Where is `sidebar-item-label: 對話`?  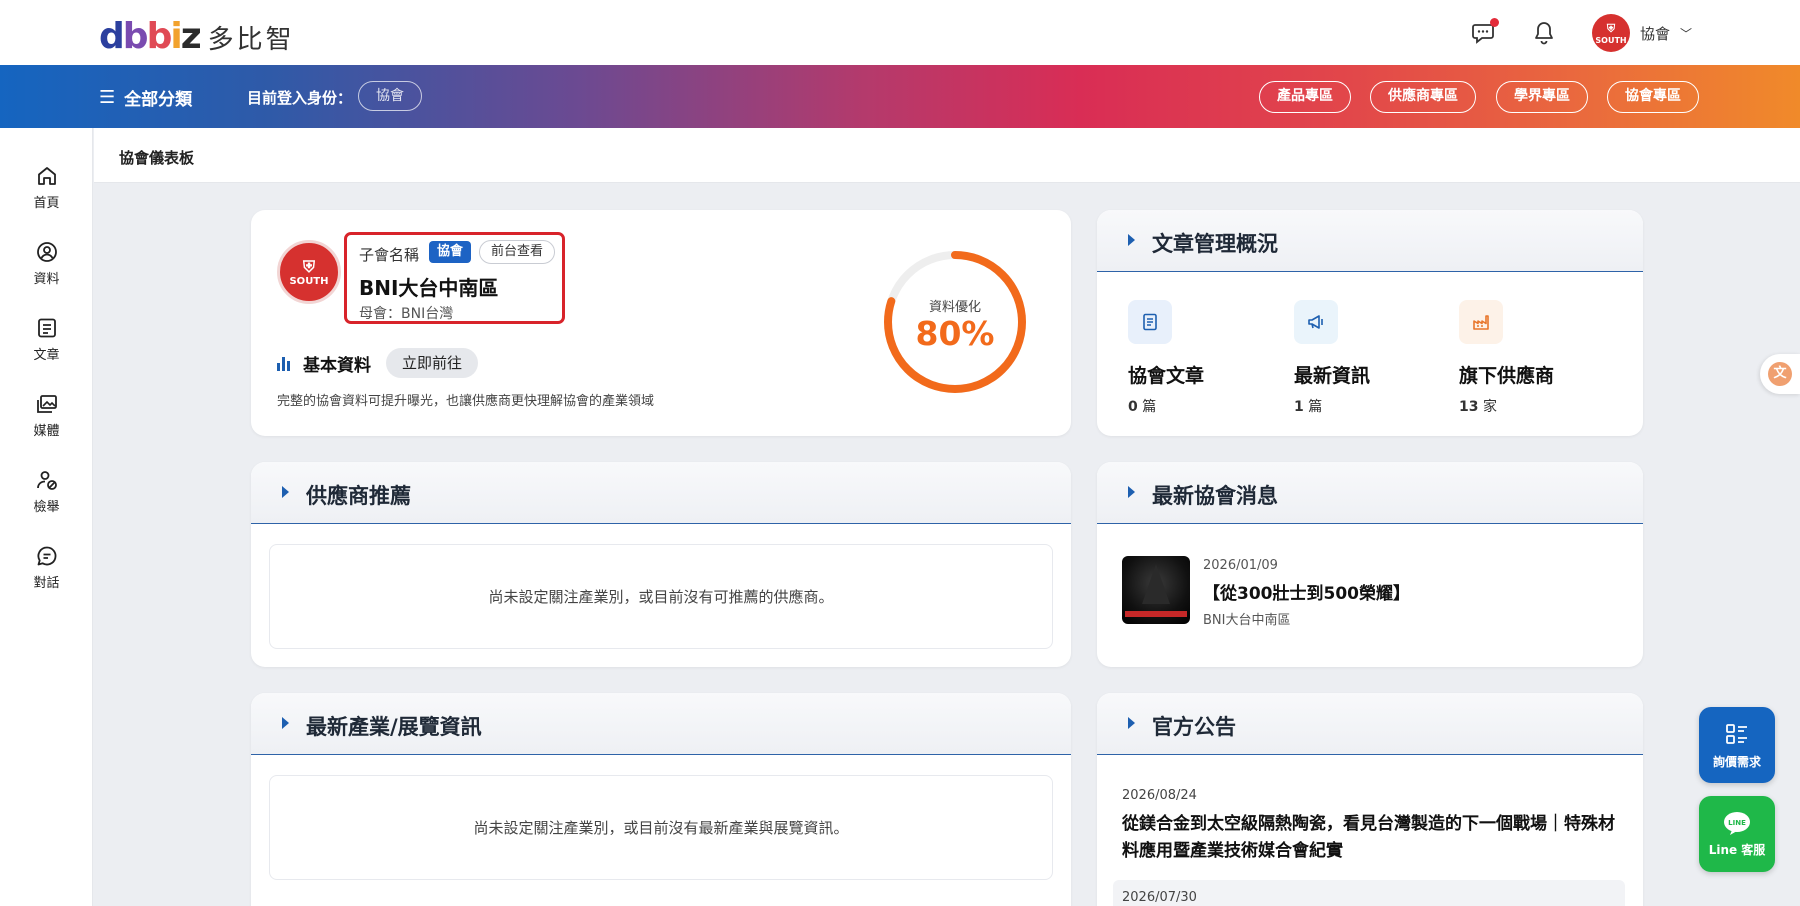
sidebar-item-label: 對話 is located at coordinates (46, 583).